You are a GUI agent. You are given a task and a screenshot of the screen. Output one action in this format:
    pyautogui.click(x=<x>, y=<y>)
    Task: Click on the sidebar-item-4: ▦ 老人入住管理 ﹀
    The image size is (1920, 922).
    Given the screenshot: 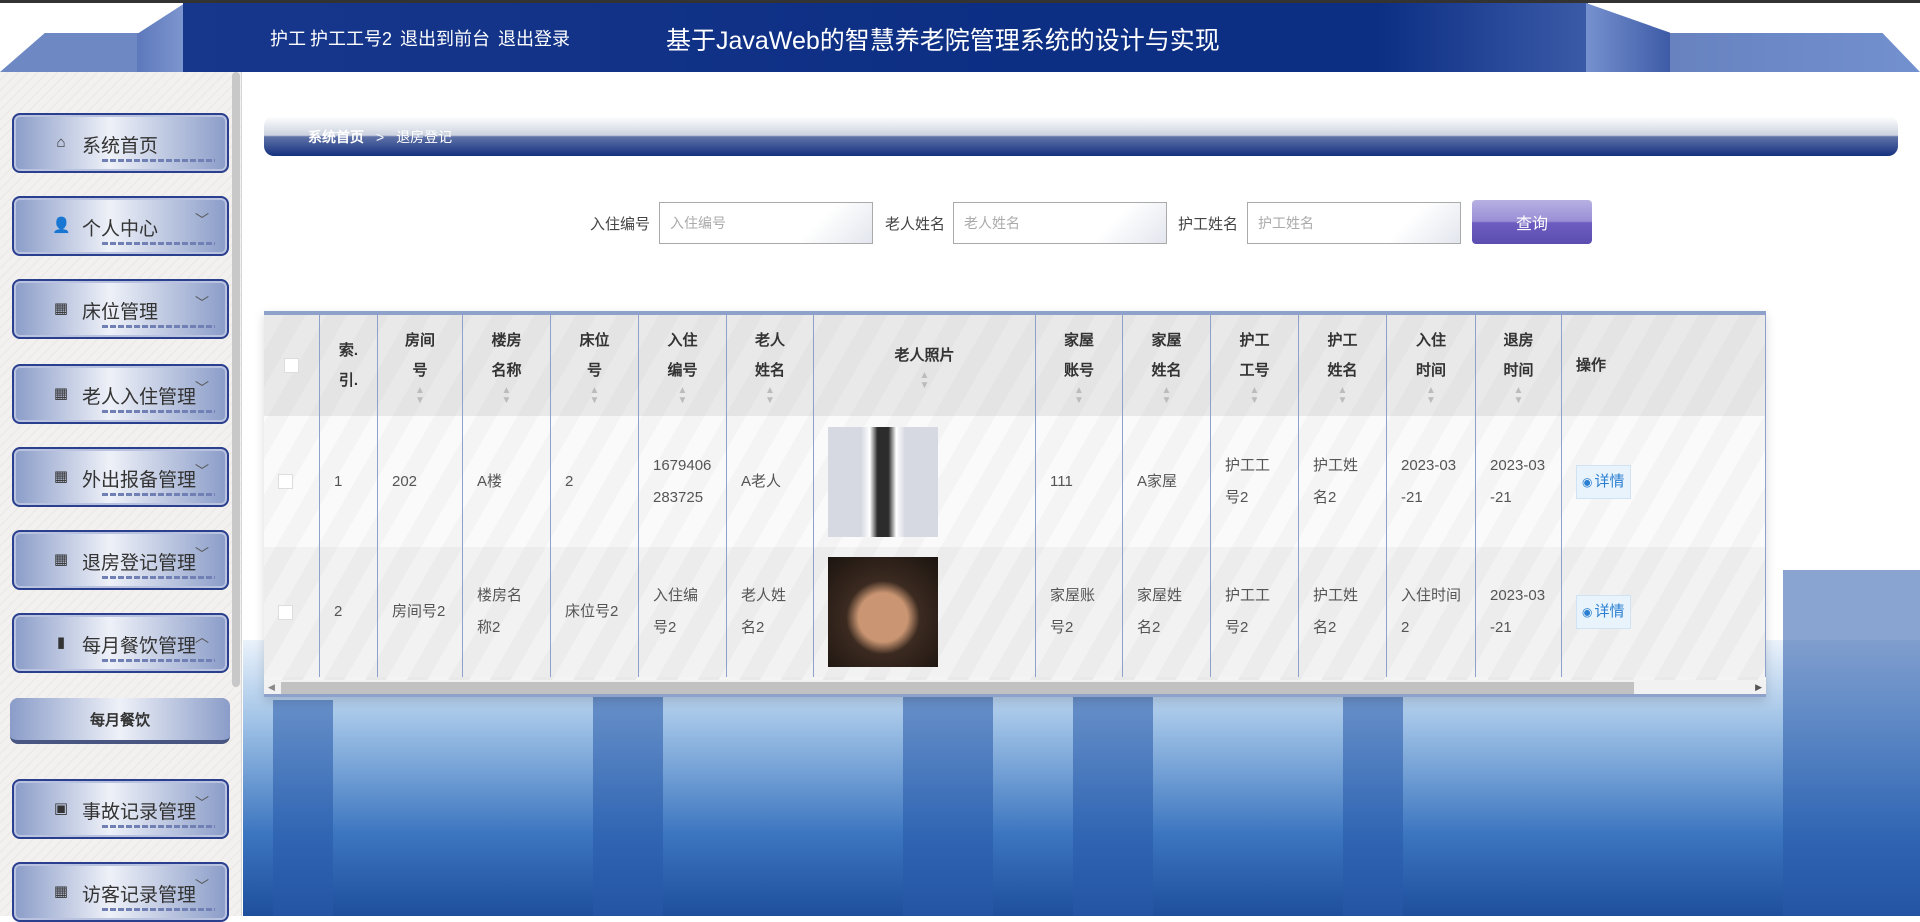 What is the action you would take?
    pyautogui.click(x=120, y=394)
    